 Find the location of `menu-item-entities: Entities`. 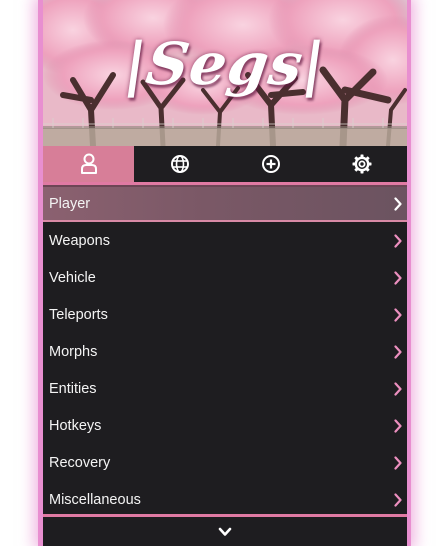

menu-item-entities: Entities is located at coordinates (225, 388).